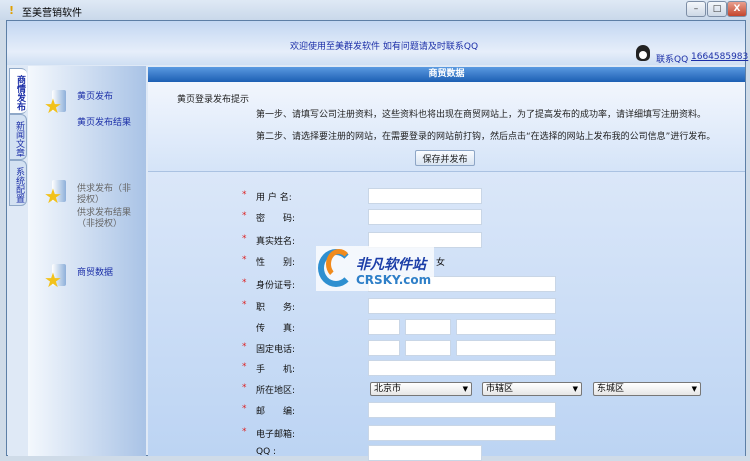 The width and height of the screenshot is (750, 461). I want to click on zip-input, so click(462, 410).